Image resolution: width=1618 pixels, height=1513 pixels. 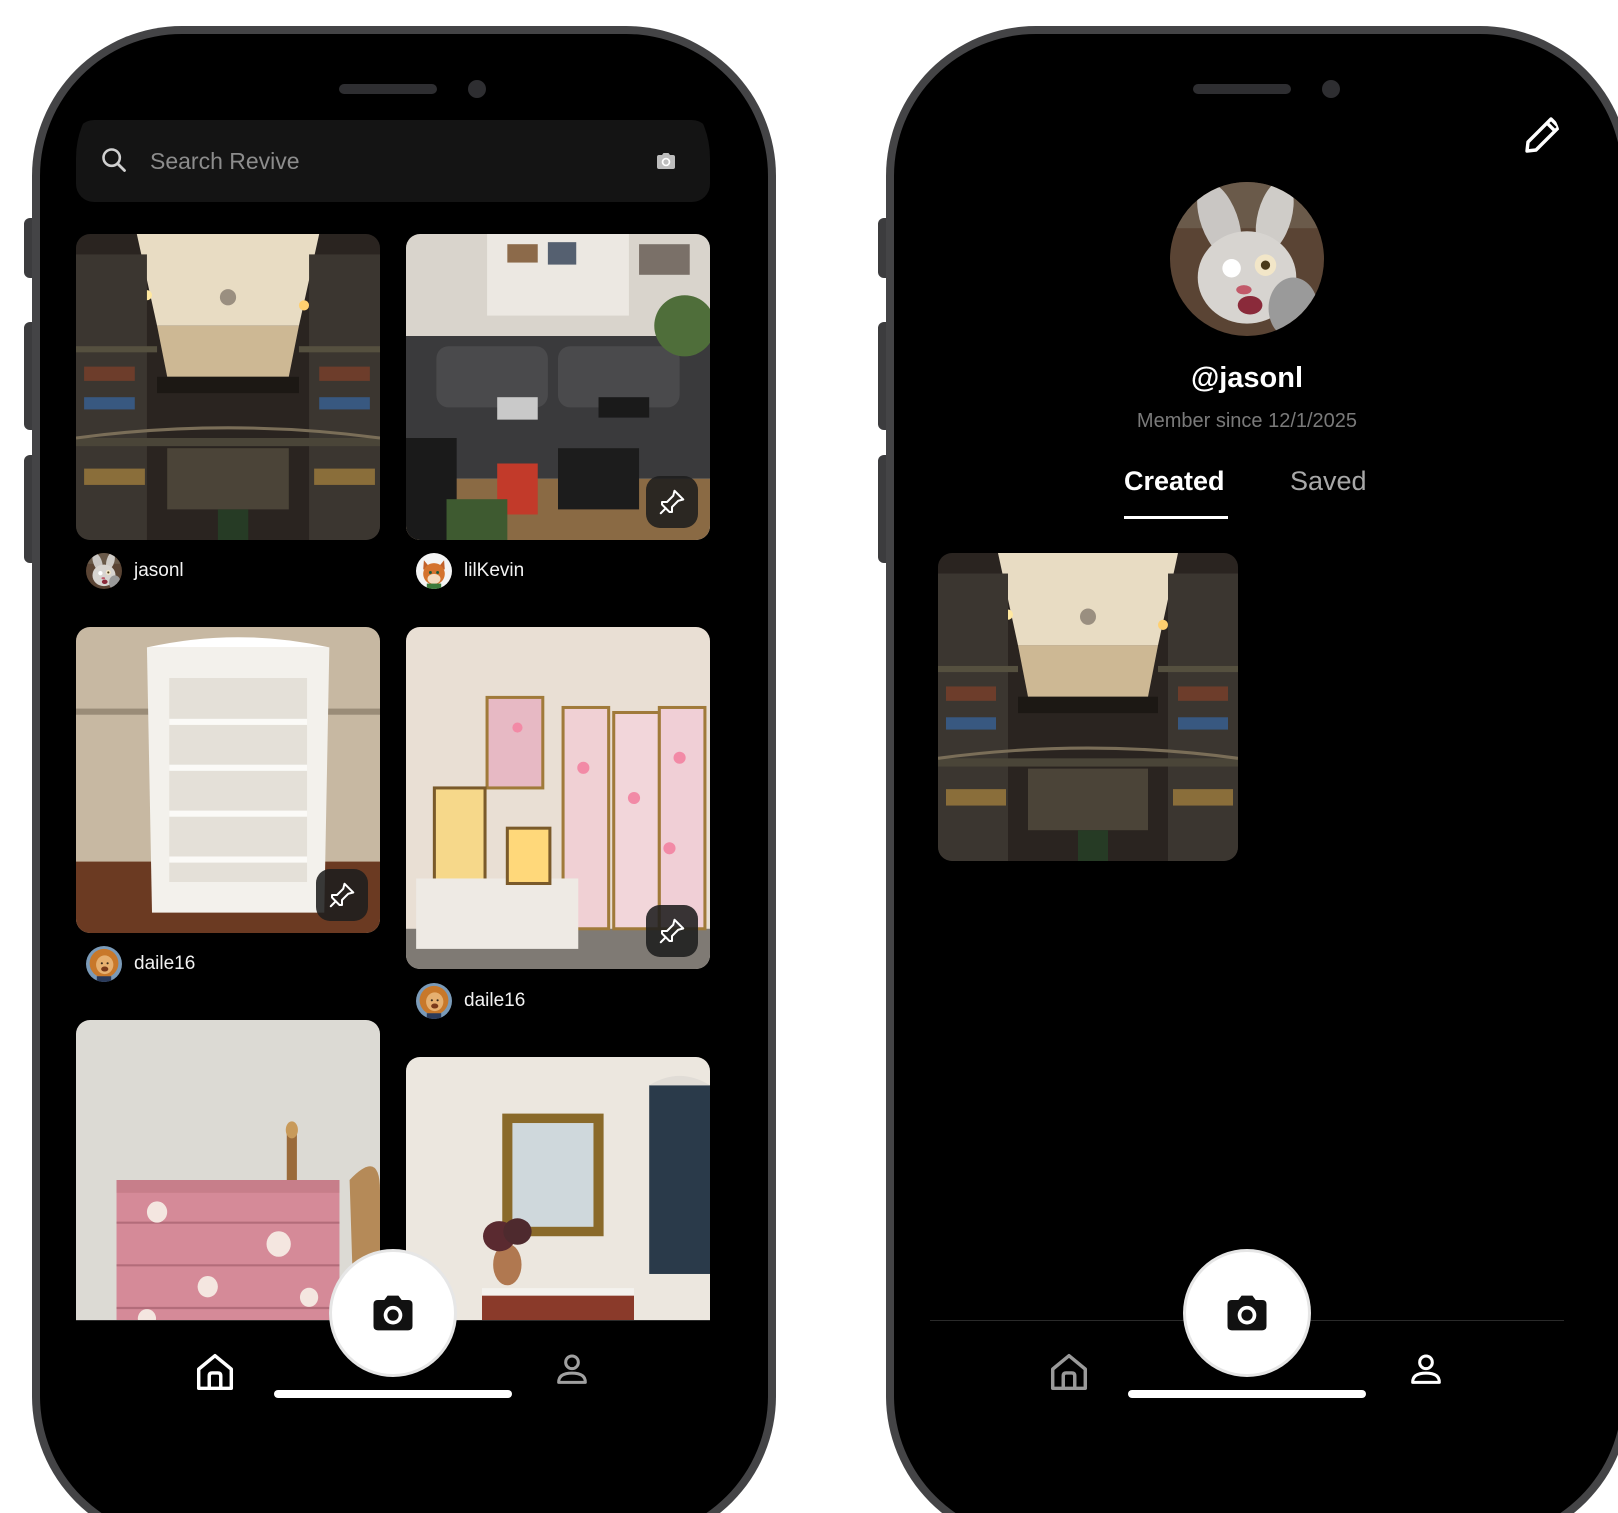 What do you see at coordinates (1247, 378) in the screenshot?
I see `profile-handle: @jasonl` at bounding box center [1247, 378].